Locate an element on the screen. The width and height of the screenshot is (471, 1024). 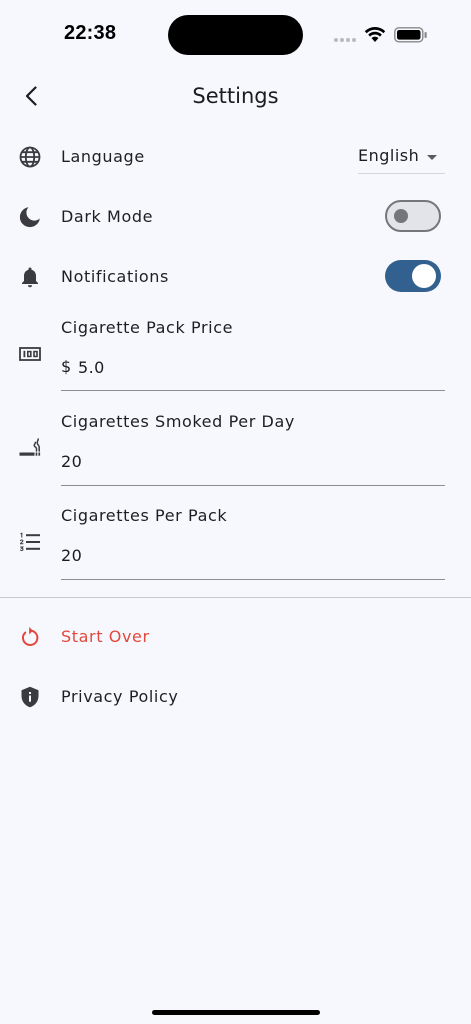
bell-icon is located at coordinates (30, 277).